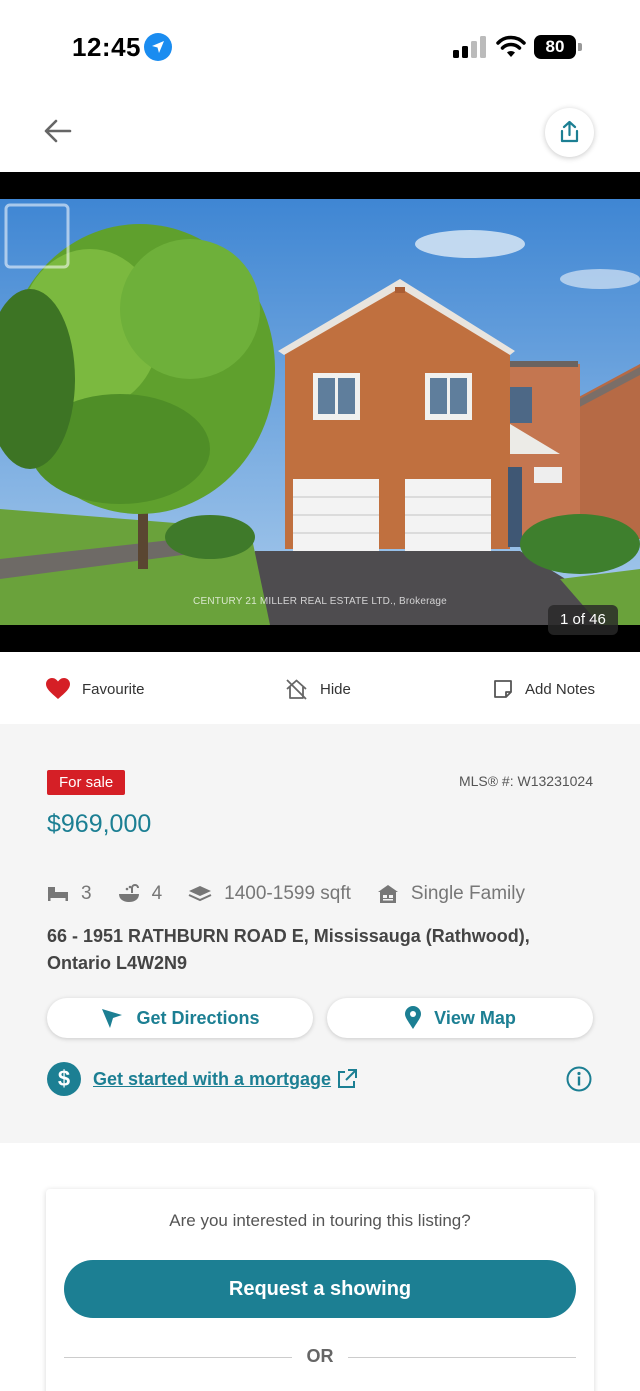 The width and height of the screenshot is (640, 1391). What do you see at coordinates (113, 689) in the screenshot?
I see `favourite-label: Favourite` at bounding box center [113, 689].